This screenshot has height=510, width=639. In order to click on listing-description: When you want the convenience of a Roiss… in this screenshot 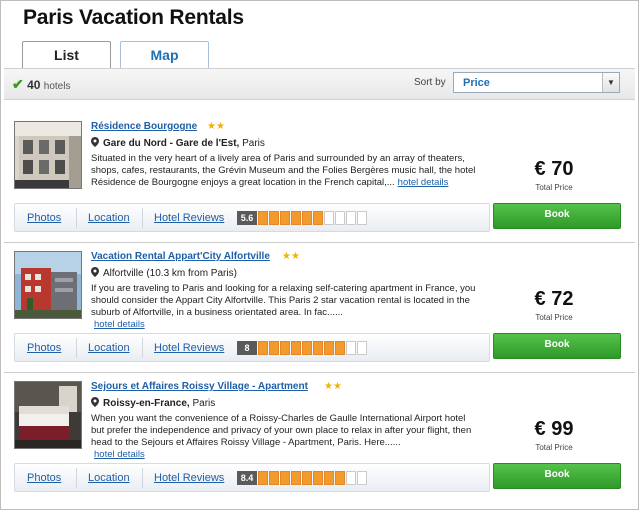, I will do `click(286, 437)`.